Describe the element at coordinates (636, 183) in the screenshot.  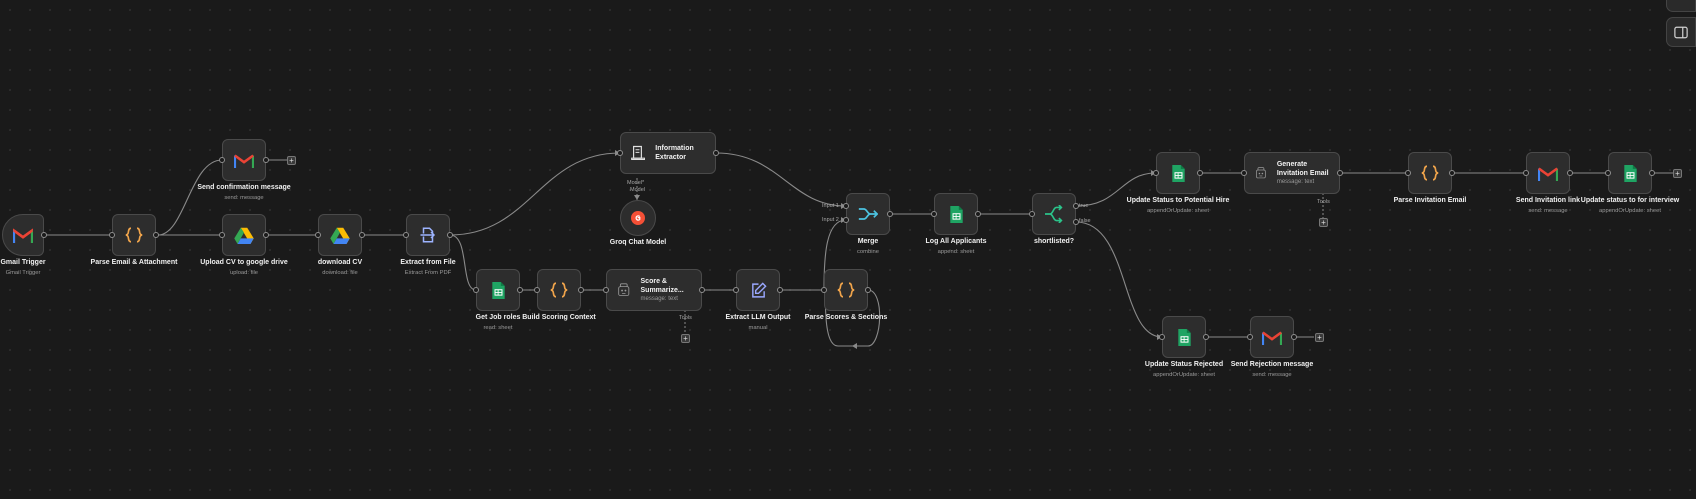
I see `model-port-label: Model*` at that location.